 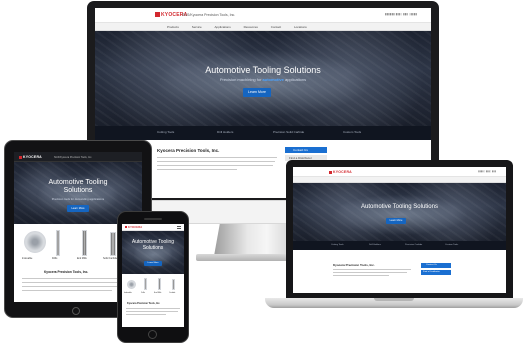 What do you see at coordinates (251, 27) in the screenshot?
I see `nav-item-resources: Resources` at bounding box center [251, 27].